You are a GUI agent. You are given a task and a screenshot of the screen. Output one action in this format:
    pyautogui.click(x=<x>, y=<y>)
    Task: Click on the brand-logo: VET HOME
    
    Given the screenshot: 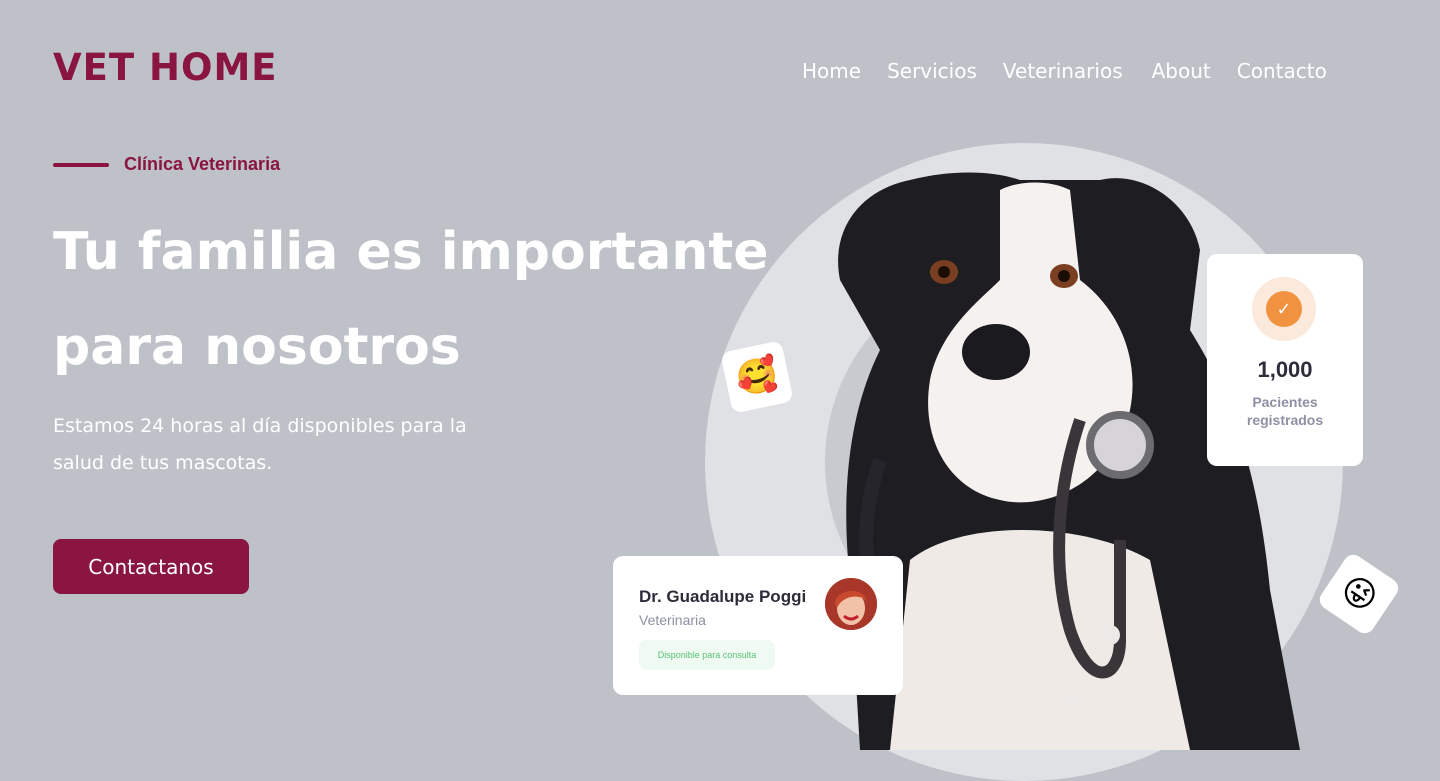 What is the action you would take?
    pyautogui.click(x=165, y=67)
    